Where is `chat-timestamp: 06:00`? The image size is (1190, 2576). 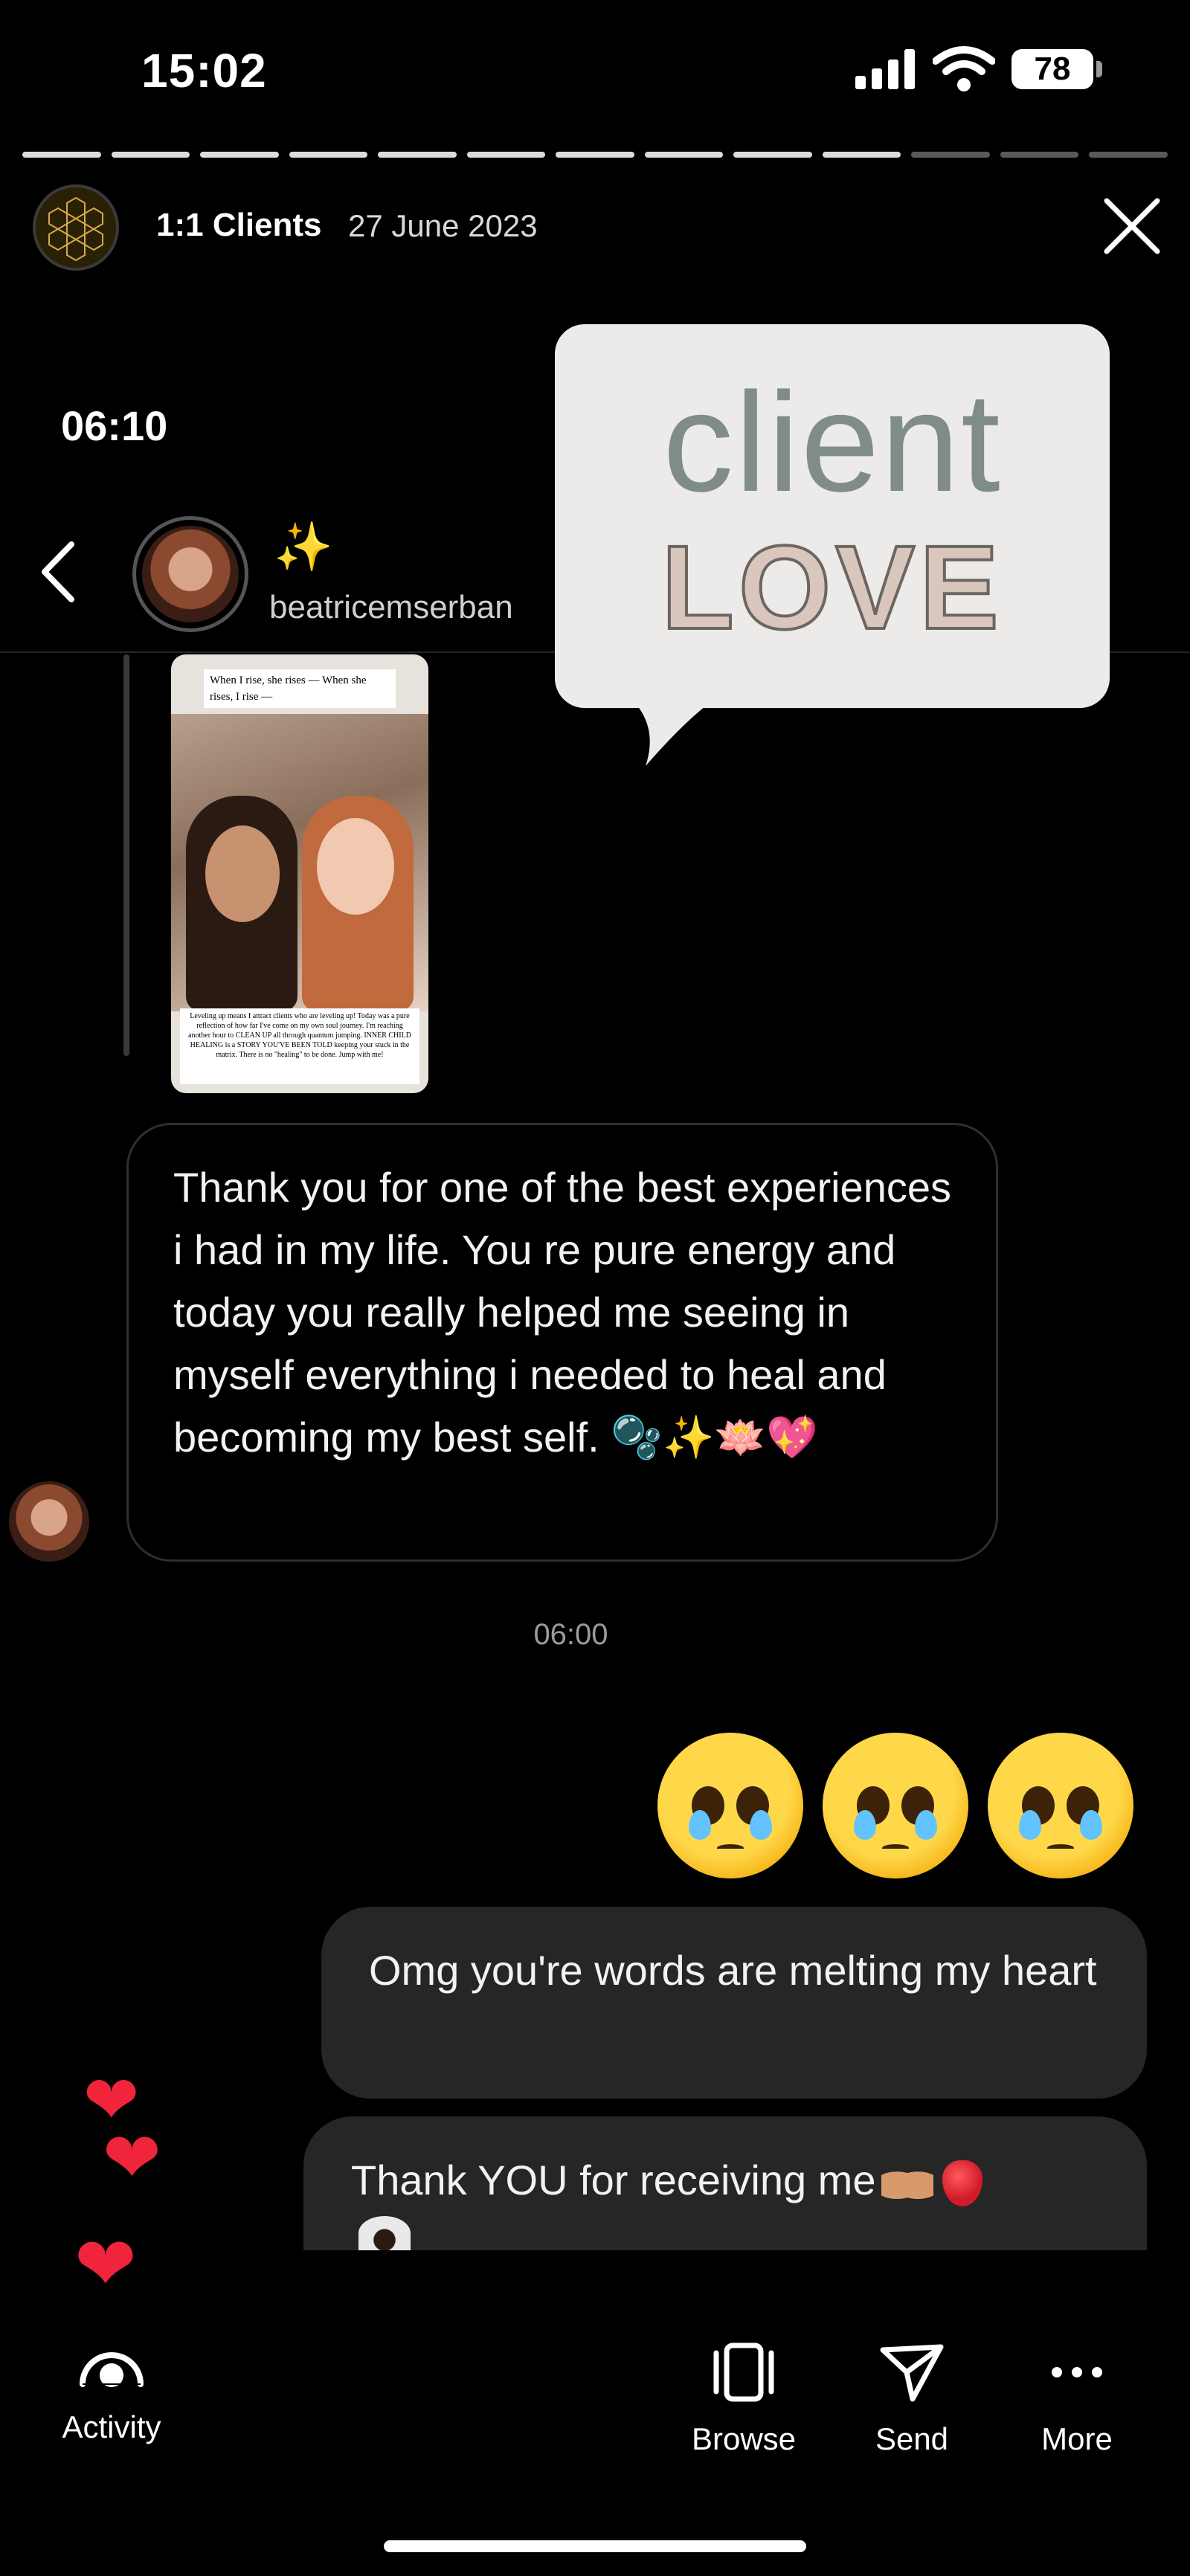
chat-timestamp: 06:00 is located at coordinates (571, 1634).